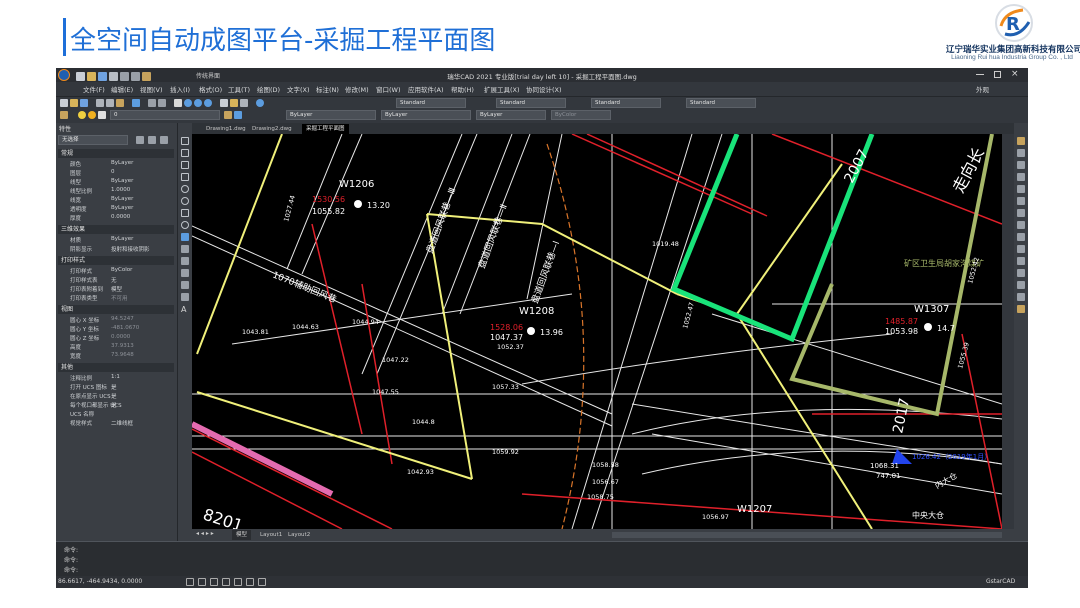 The width and height of the screenshot is (1080, 608). Describe the element at coordinates (1021, 285) in the screenshot. I see `chamfer-icon` at that location.